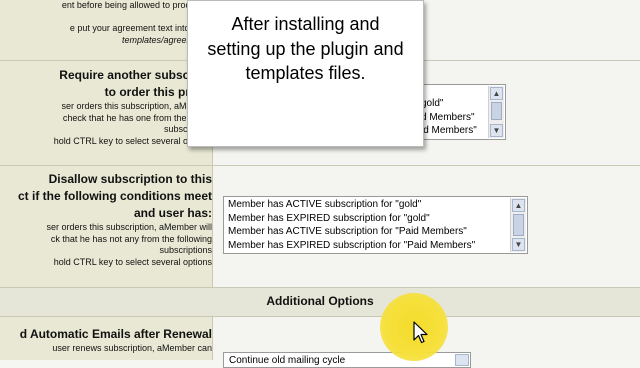 This screenshot has height=368, width=640. Describe the element at coordinates (462, 360) in the screenshot. I see `chevron-down-icon` at that location.